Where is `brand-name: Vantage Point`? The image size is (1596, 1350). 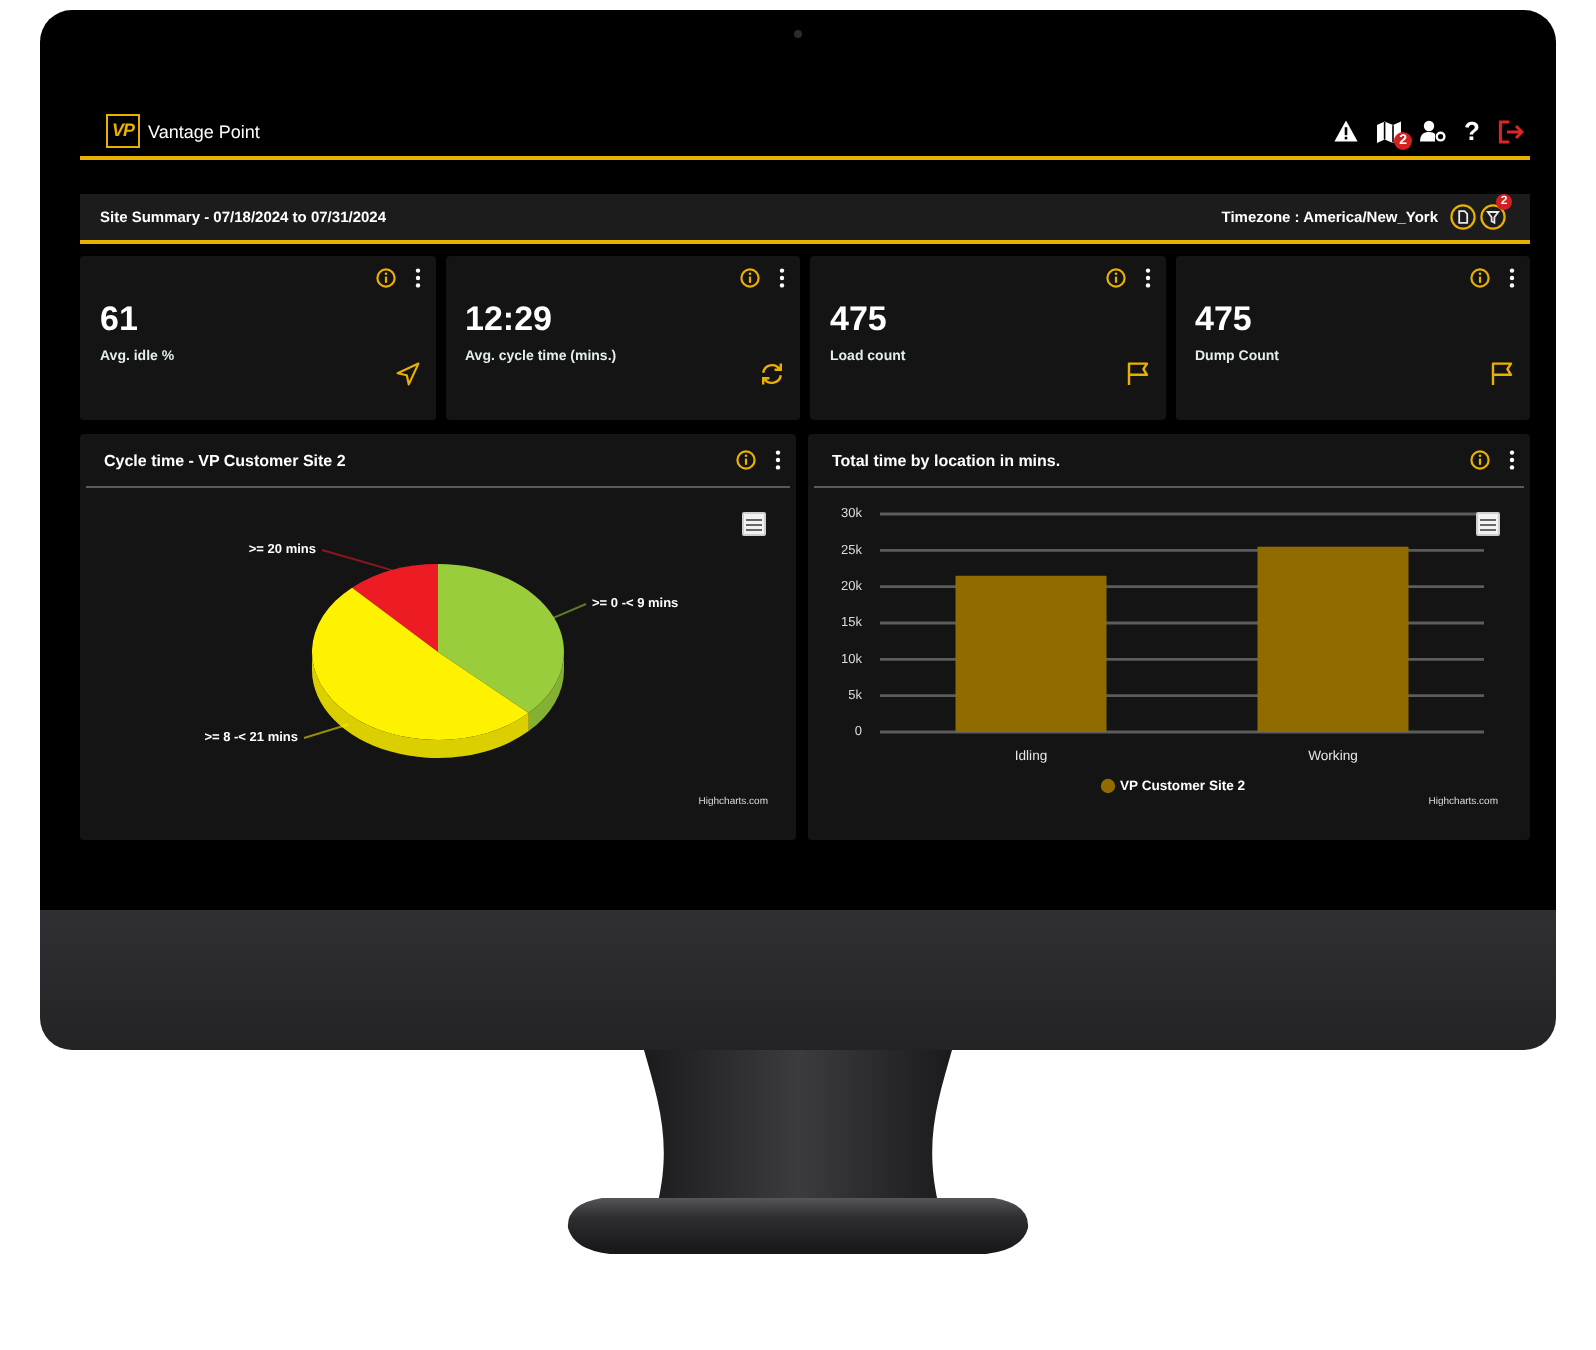
brand-name: Vantage Point is located at coordinates (204, 131).